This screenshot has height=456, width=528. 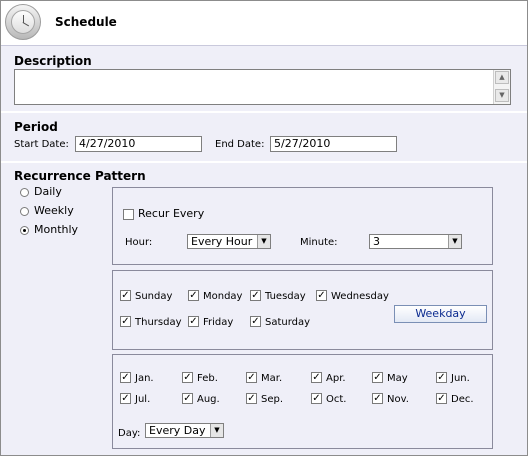 I want to click on radio-monthly-label: Monthly, so click(x=56, y=229).